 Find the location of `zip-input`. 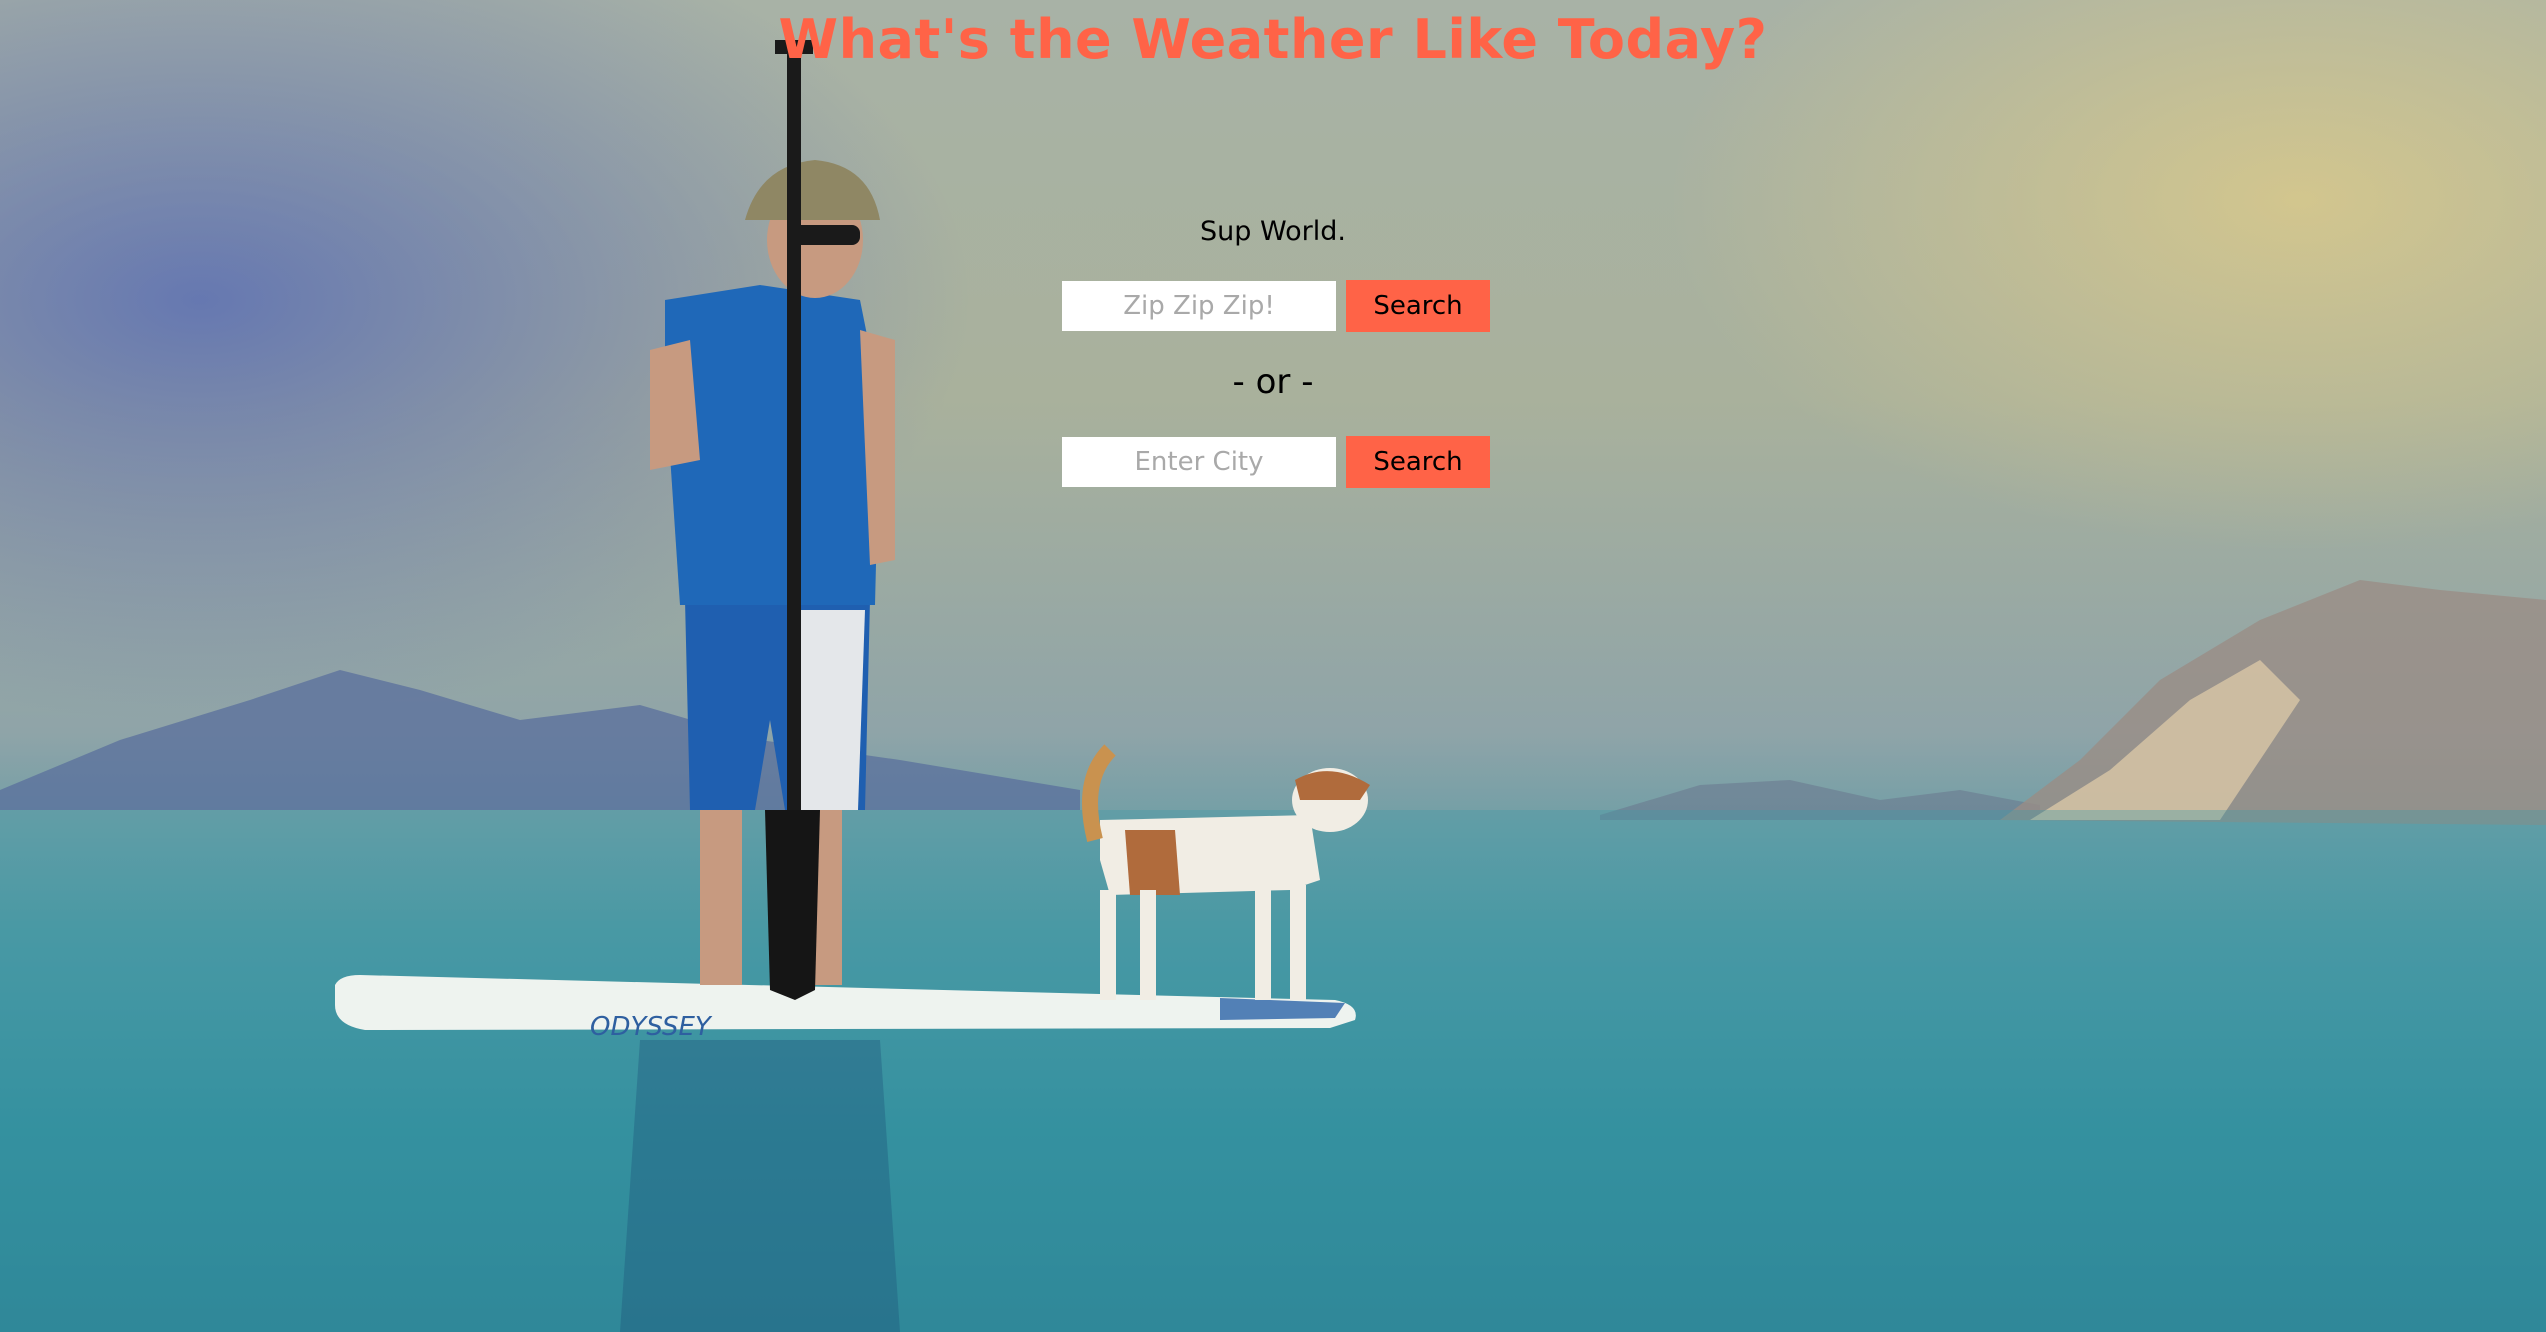

zip-input is located at coordinates (1199, 306).